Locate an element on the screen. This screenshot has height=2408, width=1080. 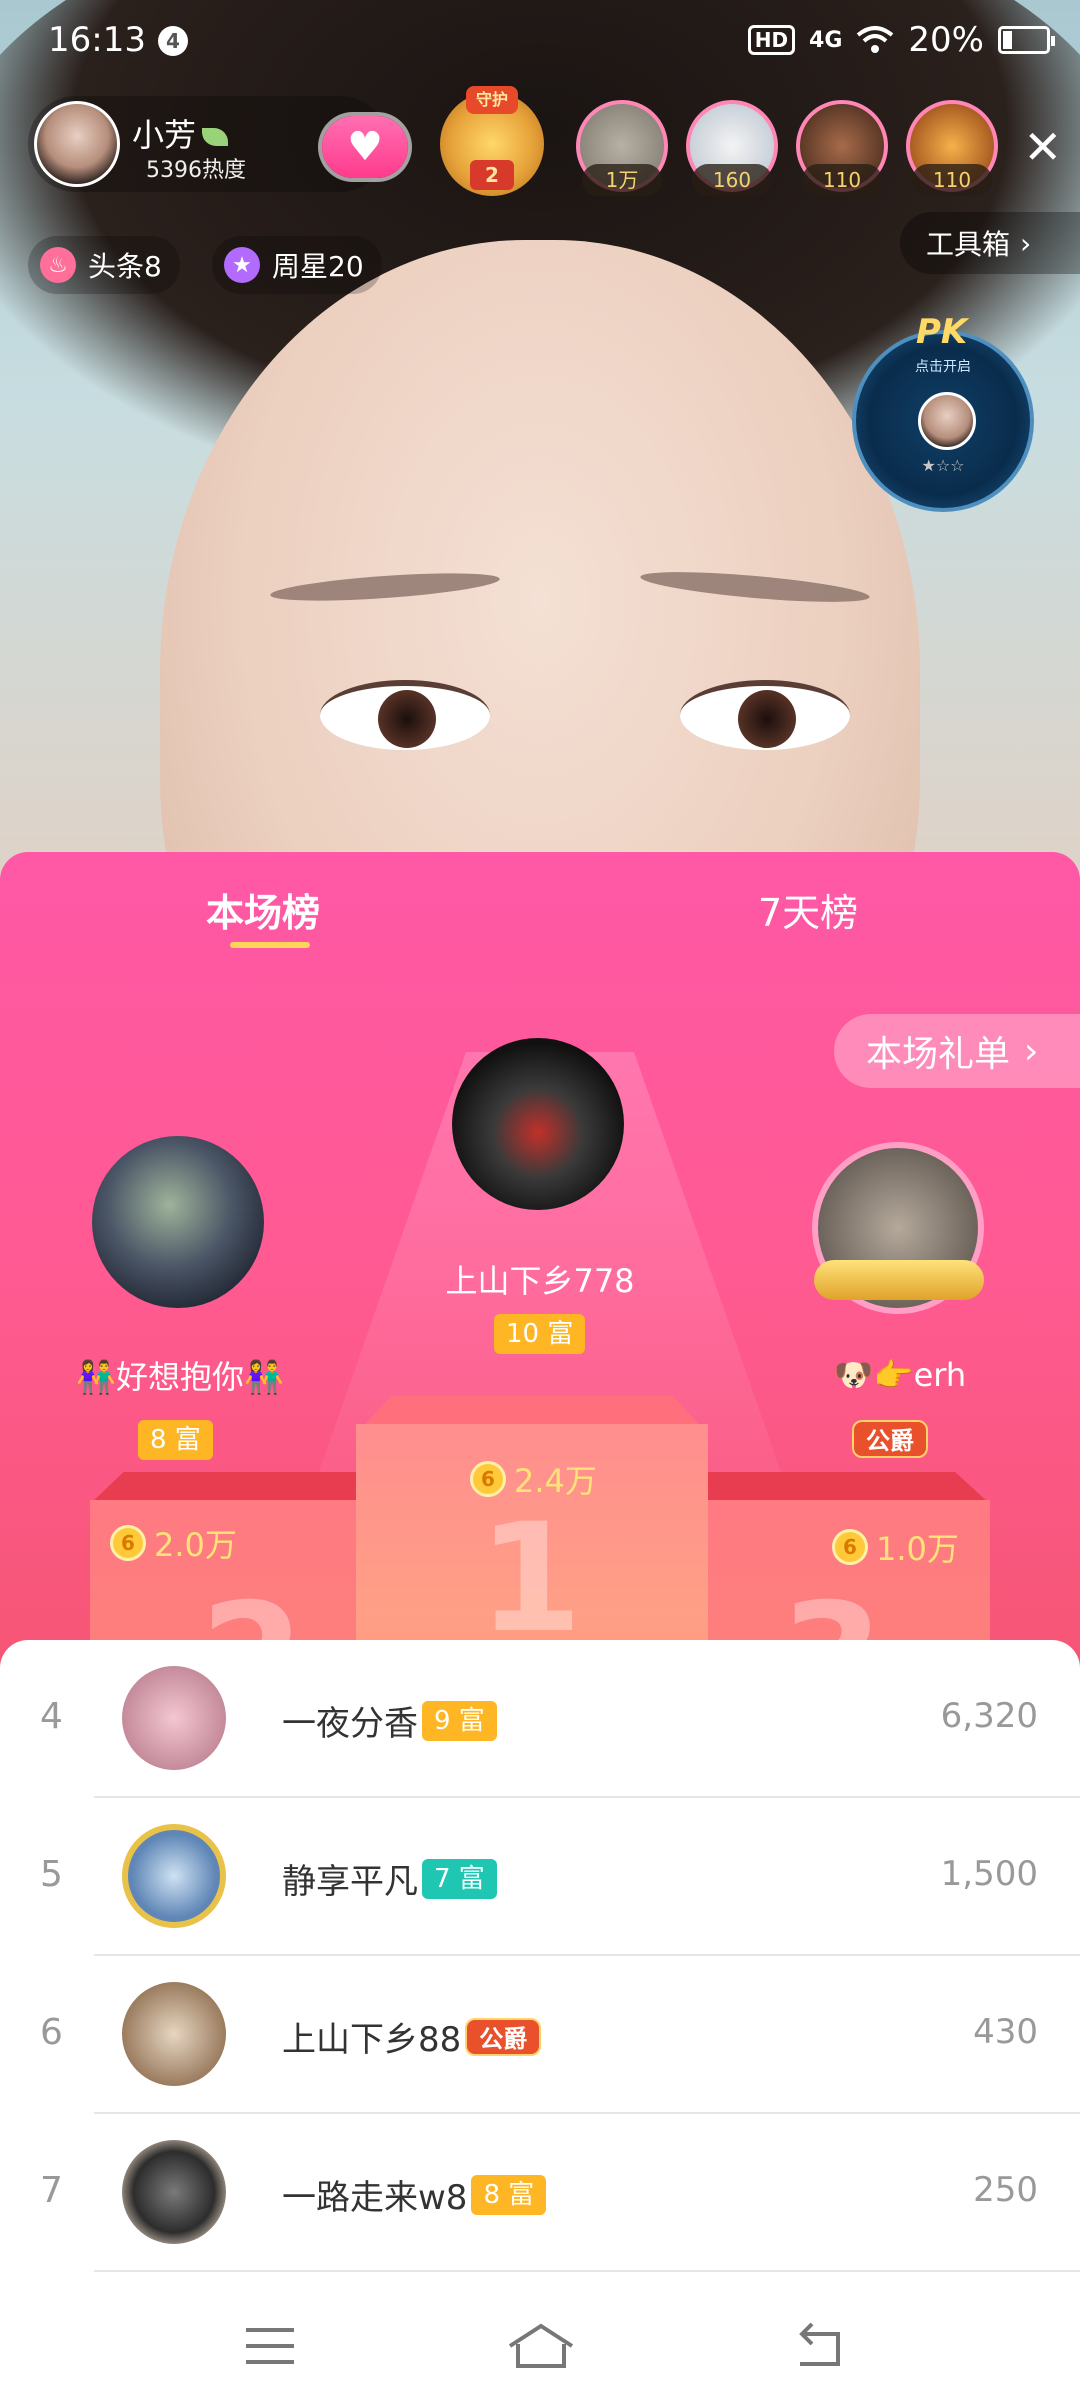
gift-list-label: 本场礼单 is located at coordinates (938, 1054).